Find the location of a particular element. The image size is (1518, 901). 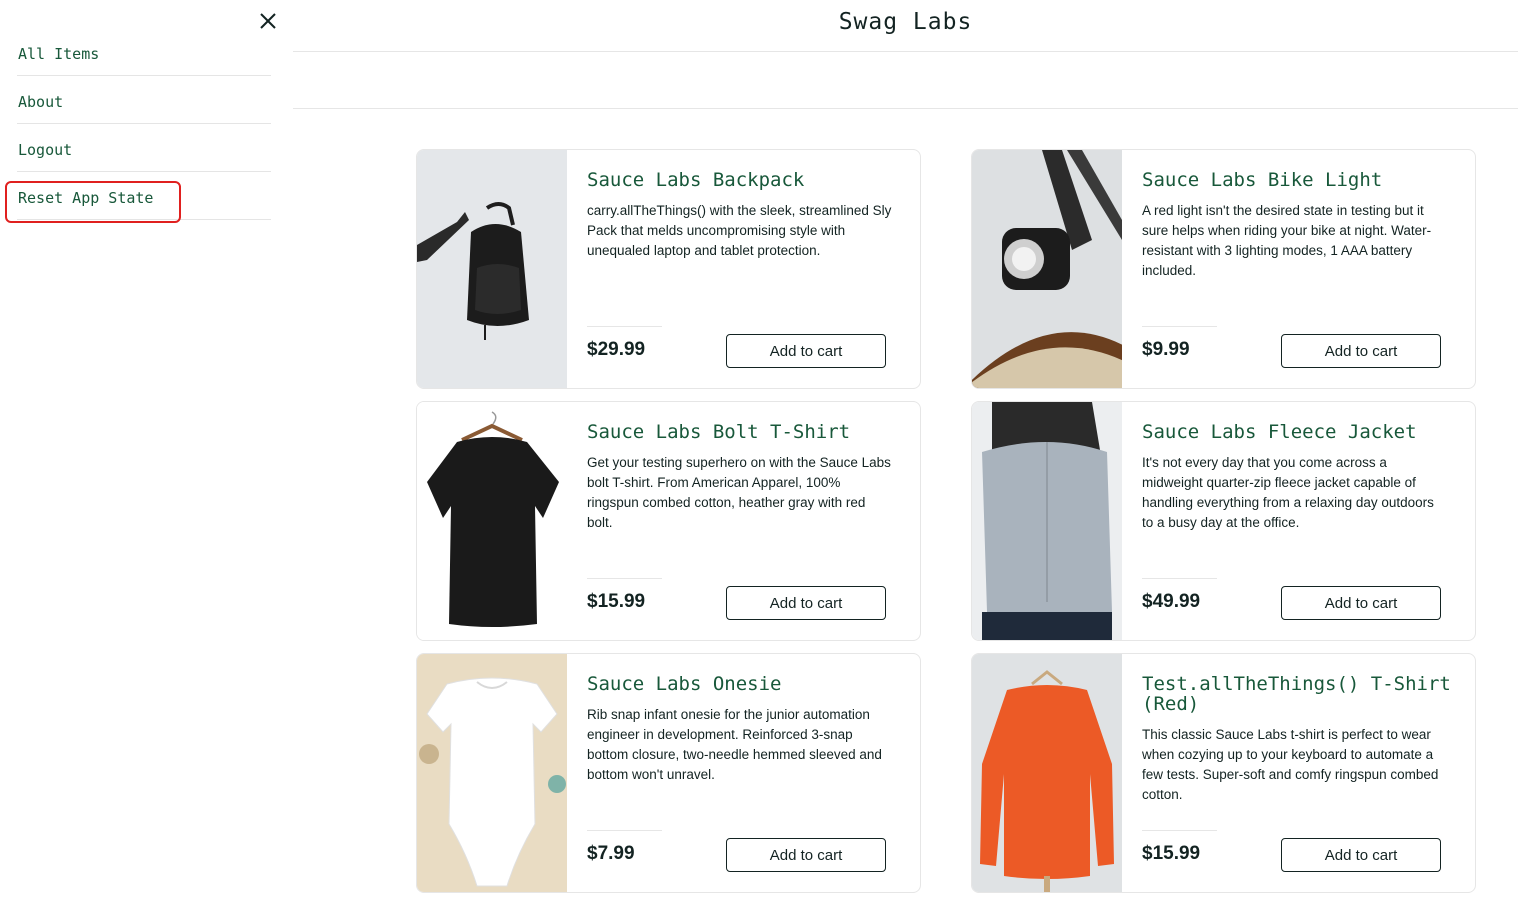

fleece-jacket-image is located at coordinates (1047, 521).